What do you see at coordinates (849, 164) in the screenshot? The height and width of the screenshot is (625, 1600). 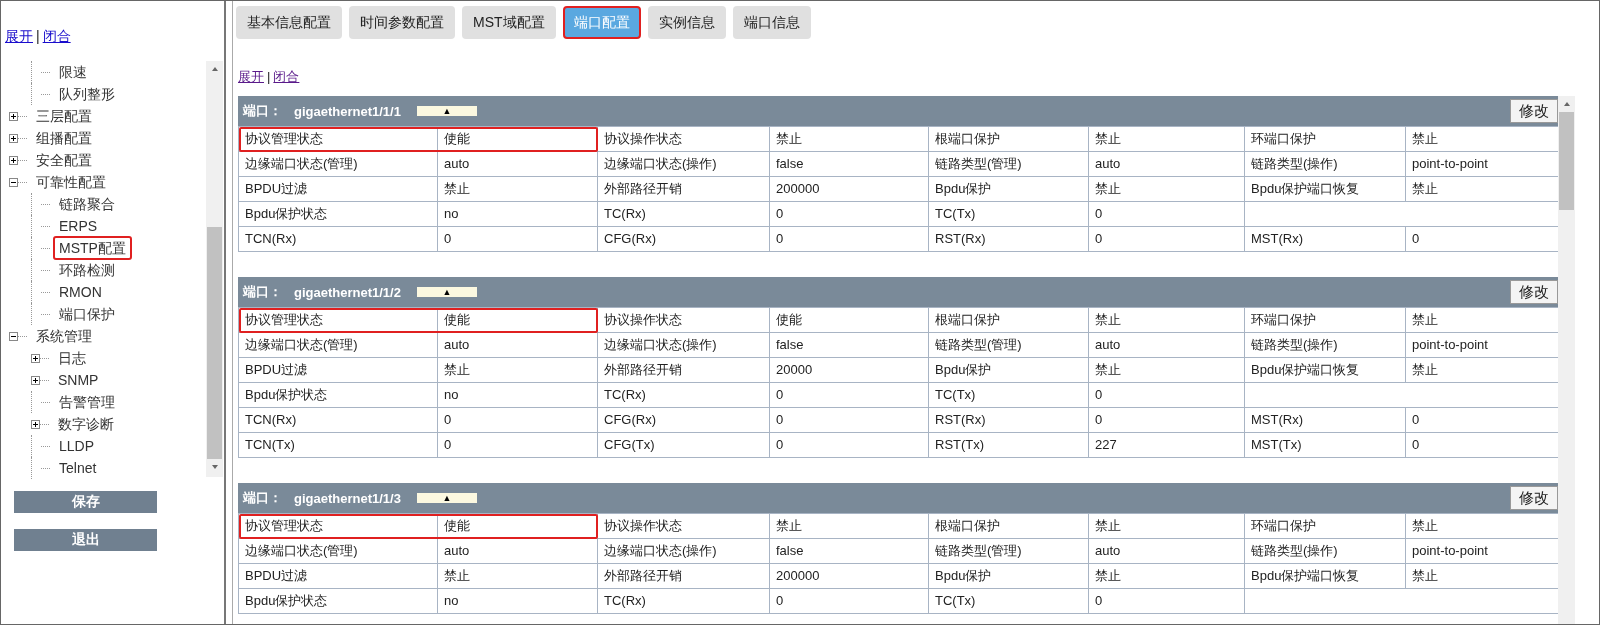 I see `field-value: false` at bounding box center [849, 164].